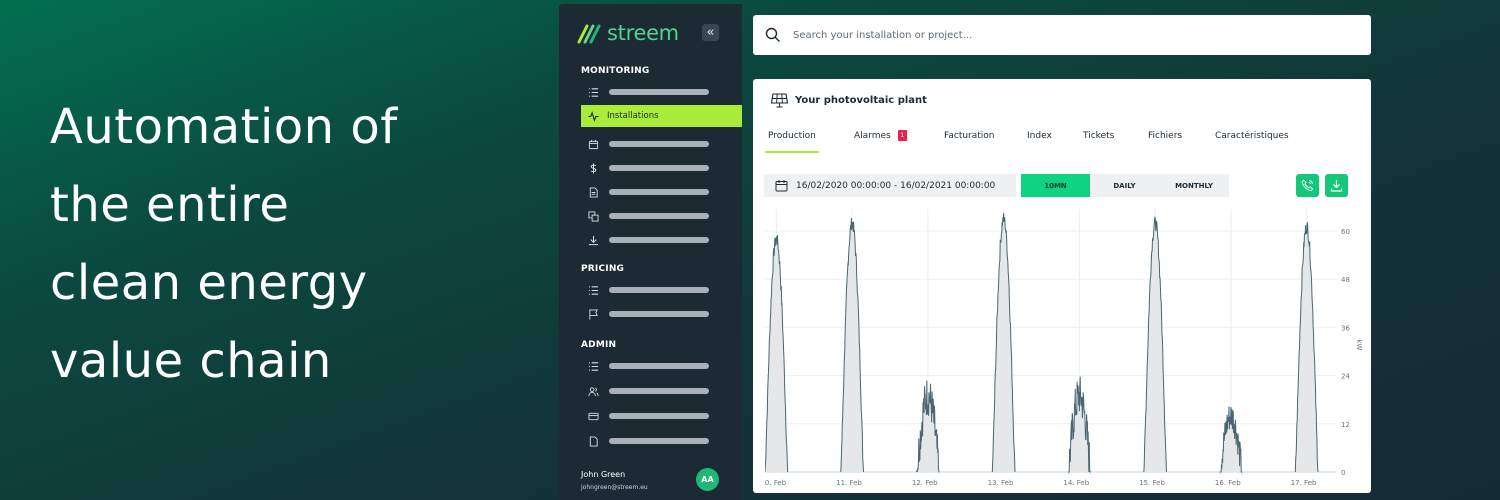  I want to click on brand-name: streem, so click(643, 33).